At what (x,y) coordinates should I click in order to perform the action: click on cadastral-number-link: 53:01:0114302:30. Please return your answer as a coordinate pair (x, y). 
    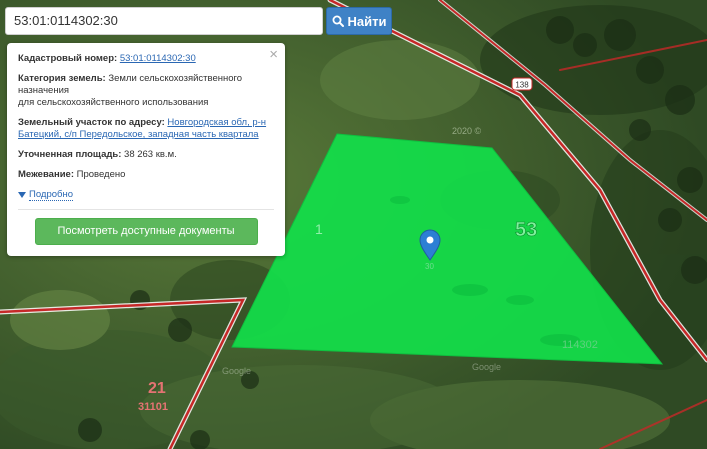
    Looking at the image, I should click on (158, 58).